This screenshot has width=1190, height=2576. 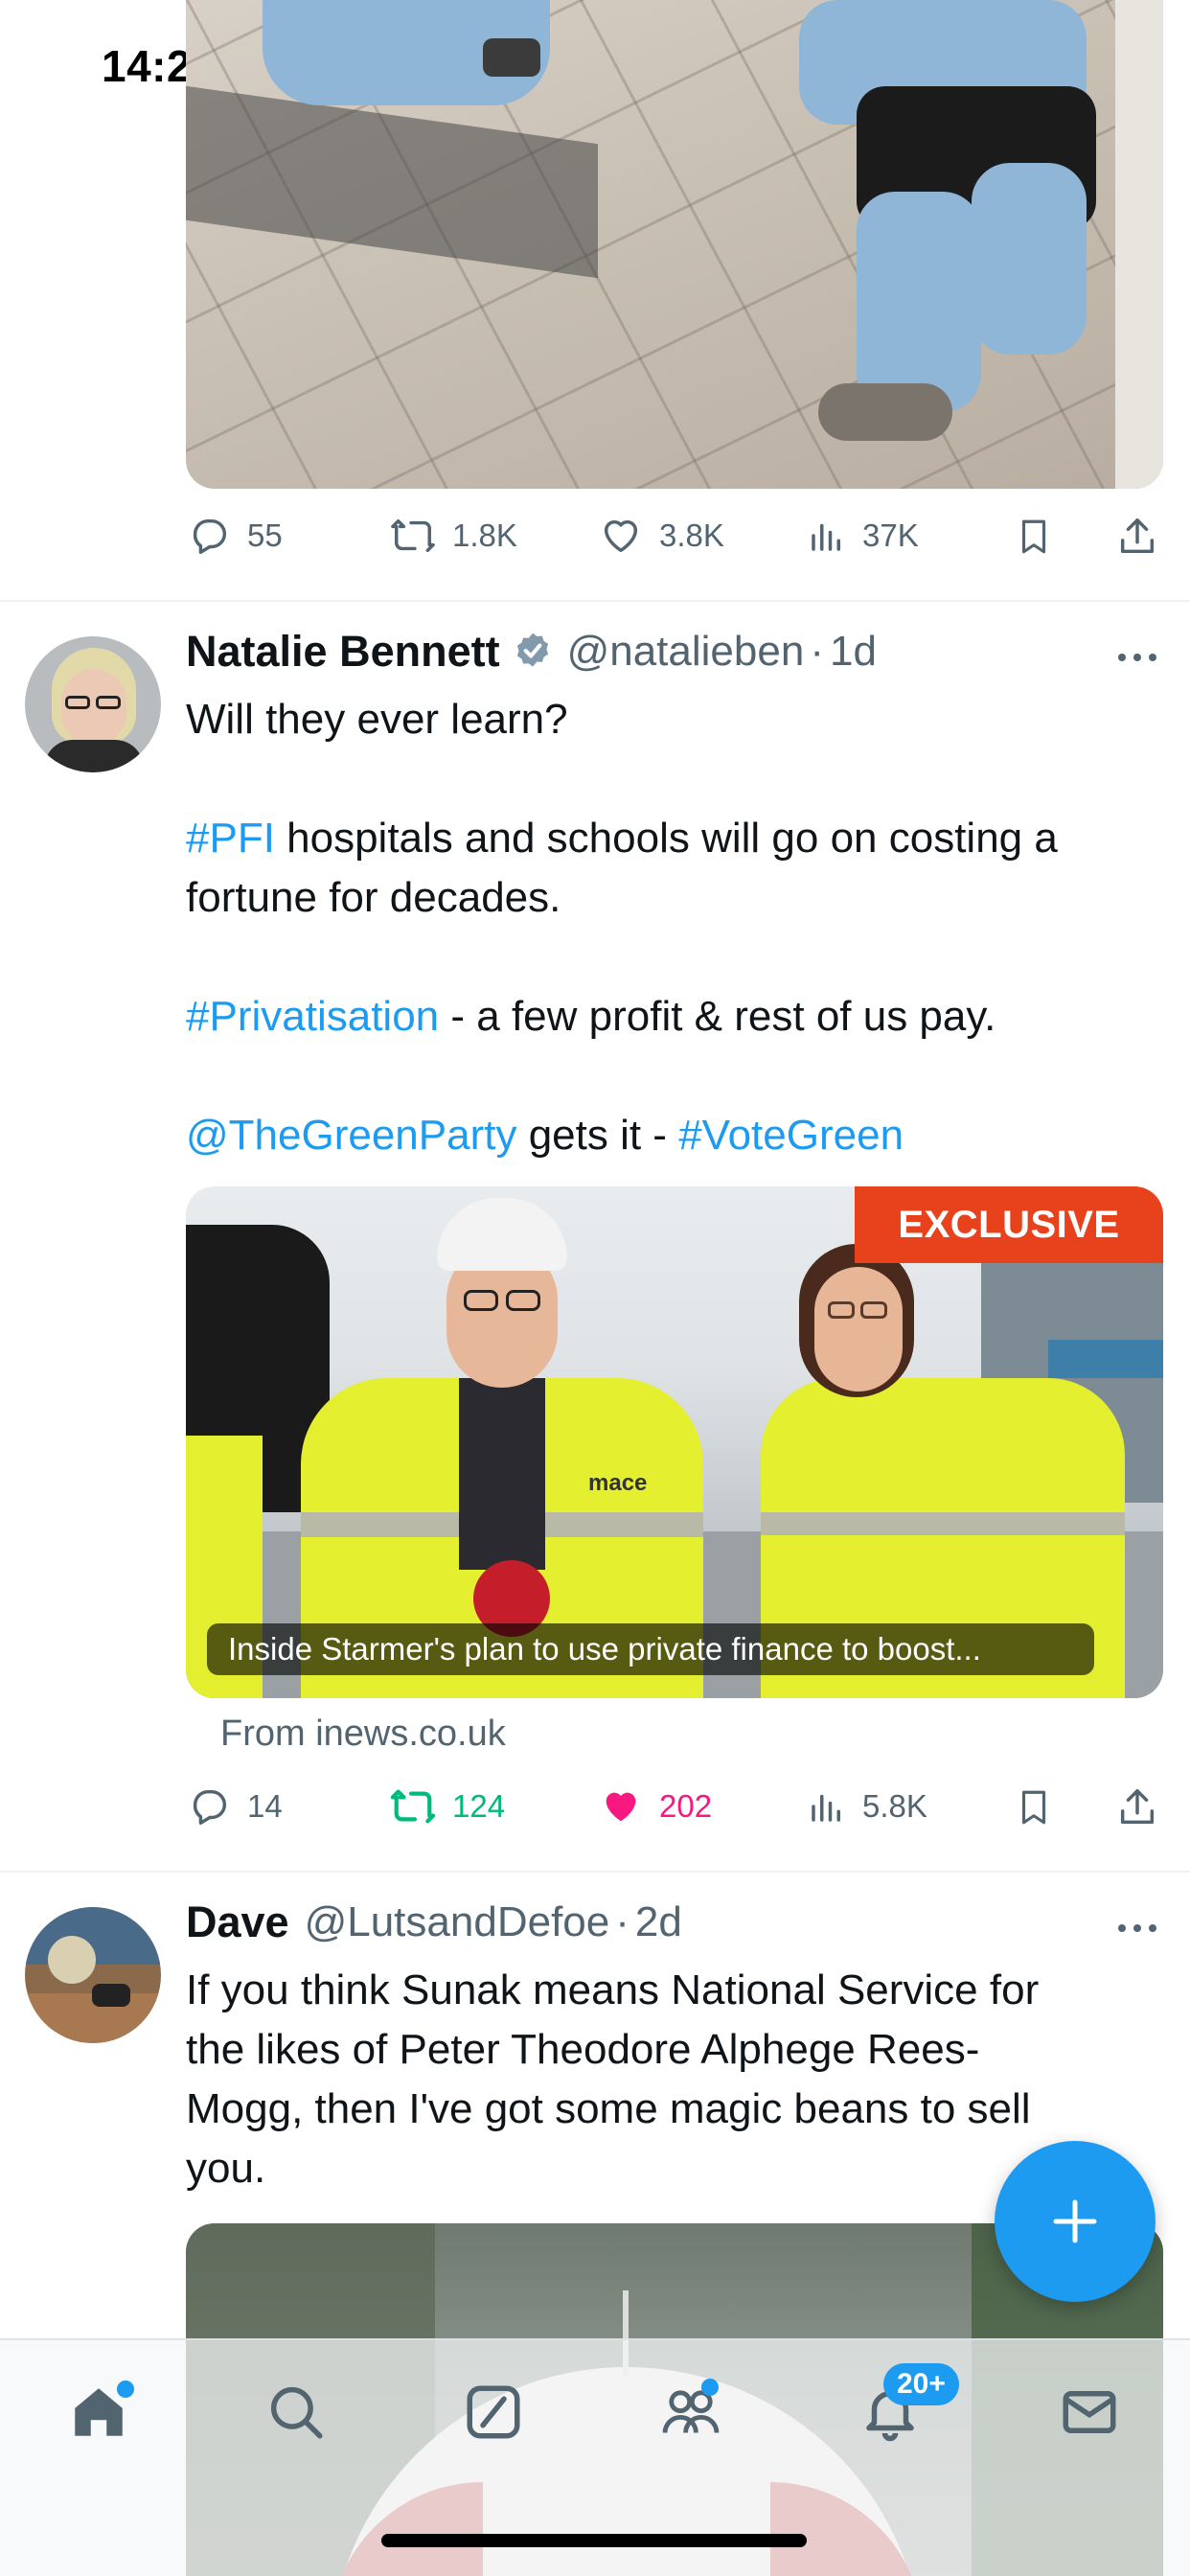 I want to click on like-count: 202, so click(x=686, y=1806).